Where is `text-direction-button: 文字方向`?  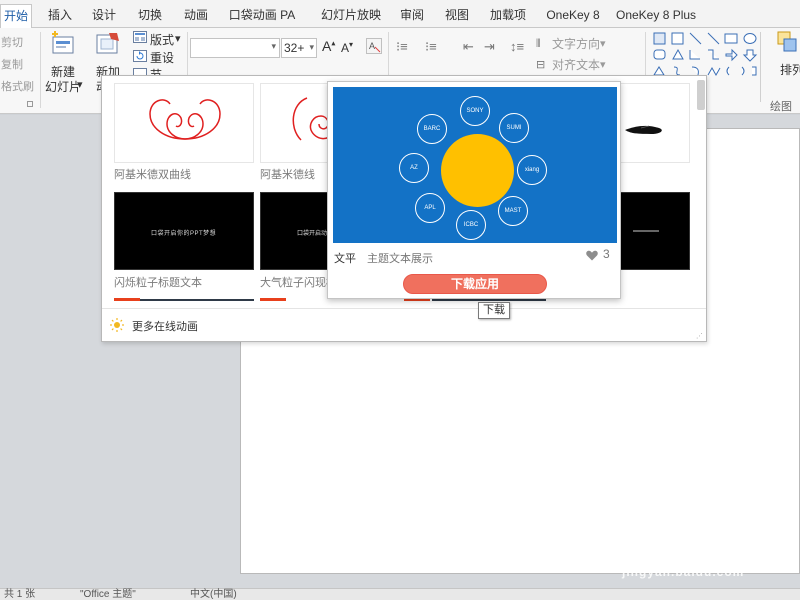
text-direction-button: 文字方向 is located at coordinates (576, 43).